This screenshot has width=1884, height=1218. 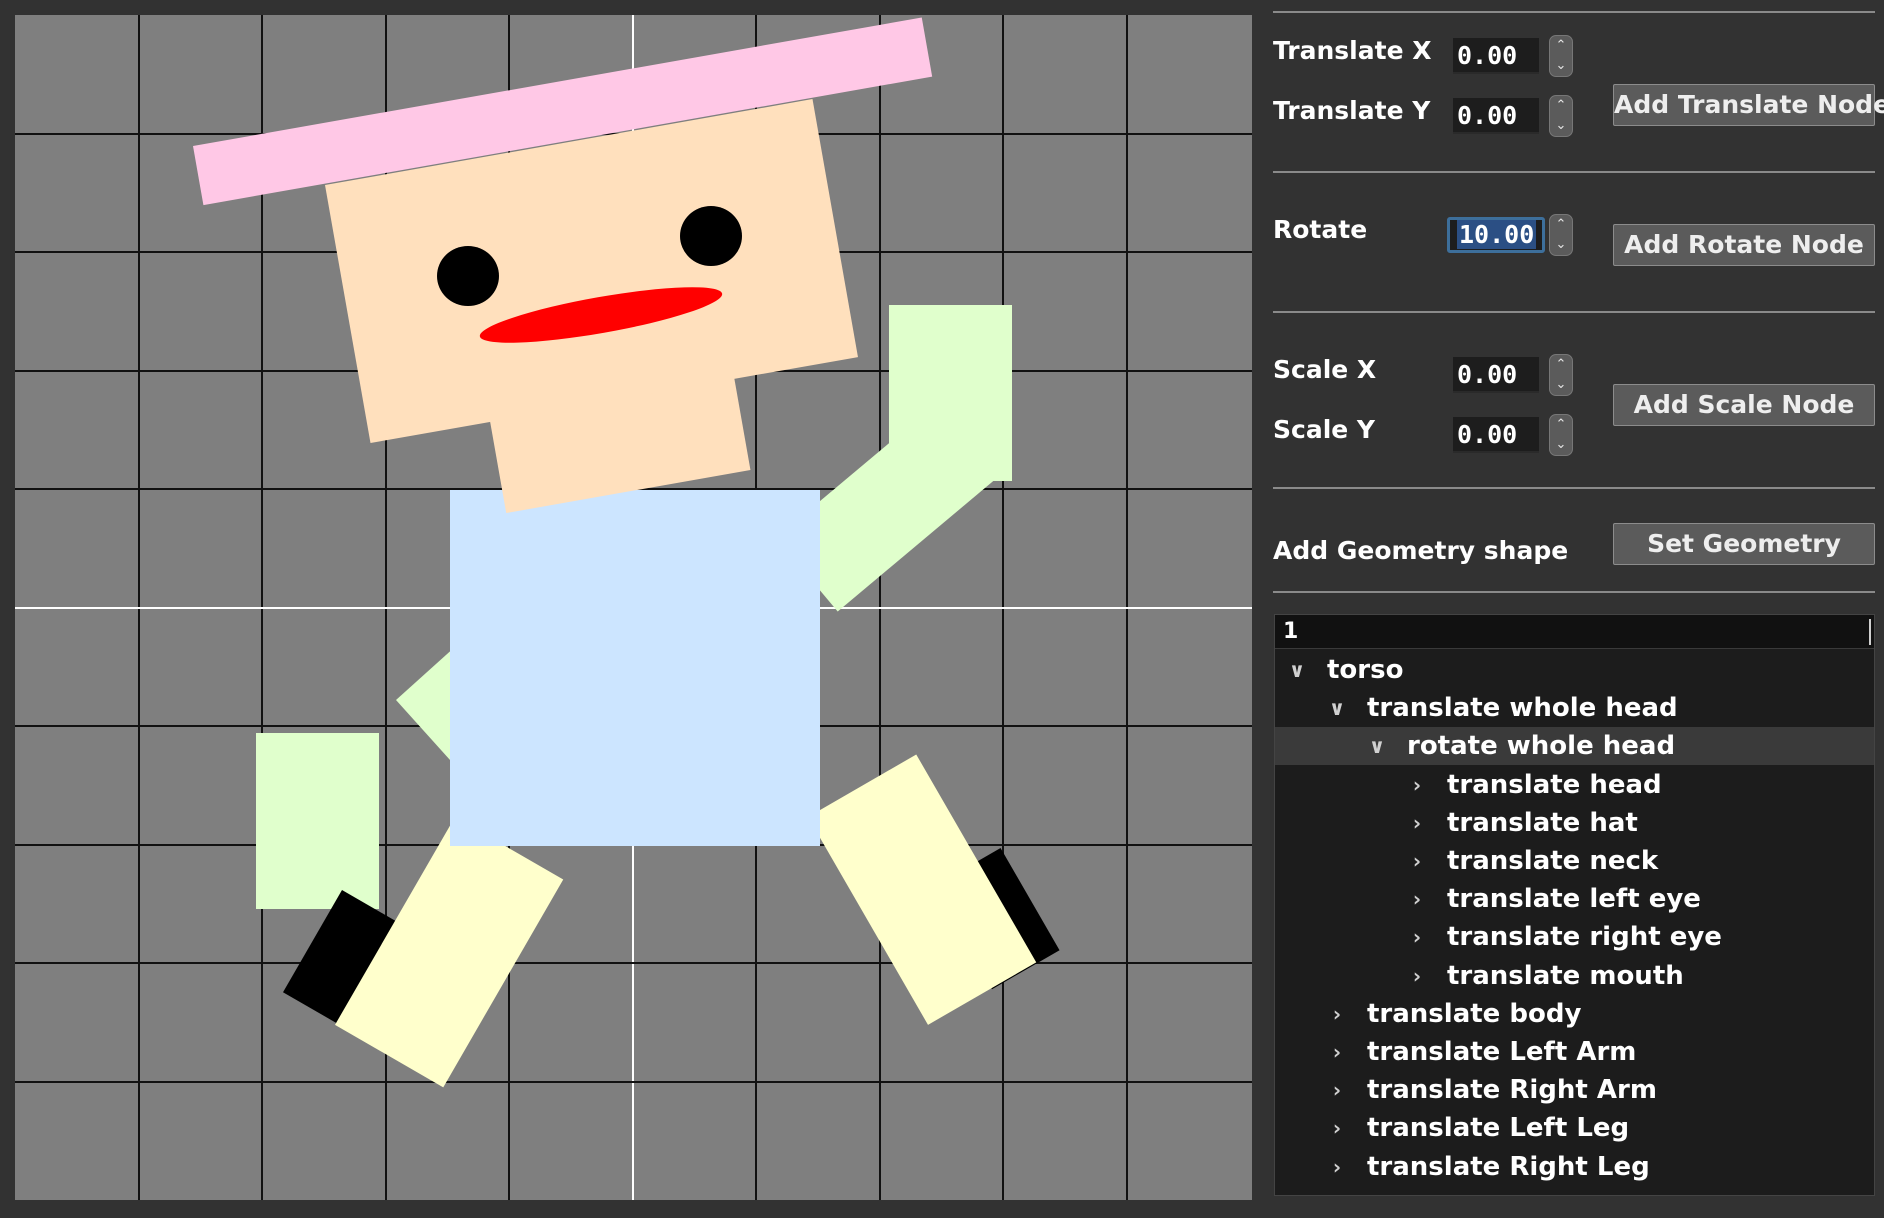 I want to click on tree-row: › translate right eye, so click(x=1574, y=937).